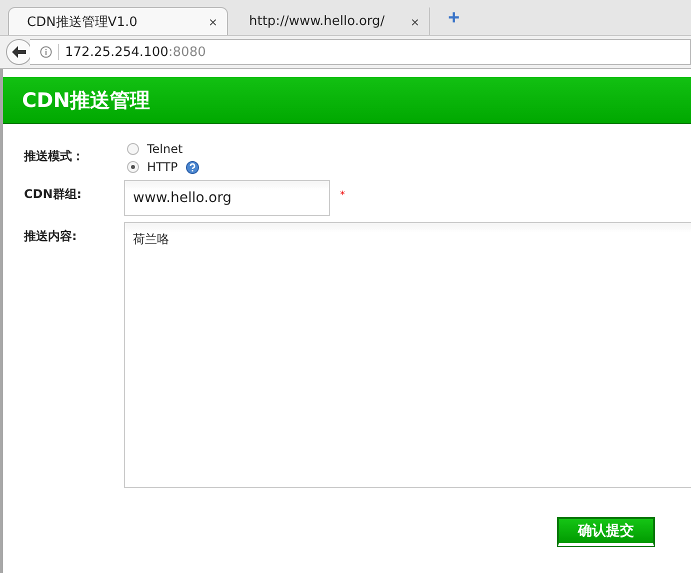 The width and height of the screenshot is (691, 573). I want to click on required-mark: *, so click(342, 195).